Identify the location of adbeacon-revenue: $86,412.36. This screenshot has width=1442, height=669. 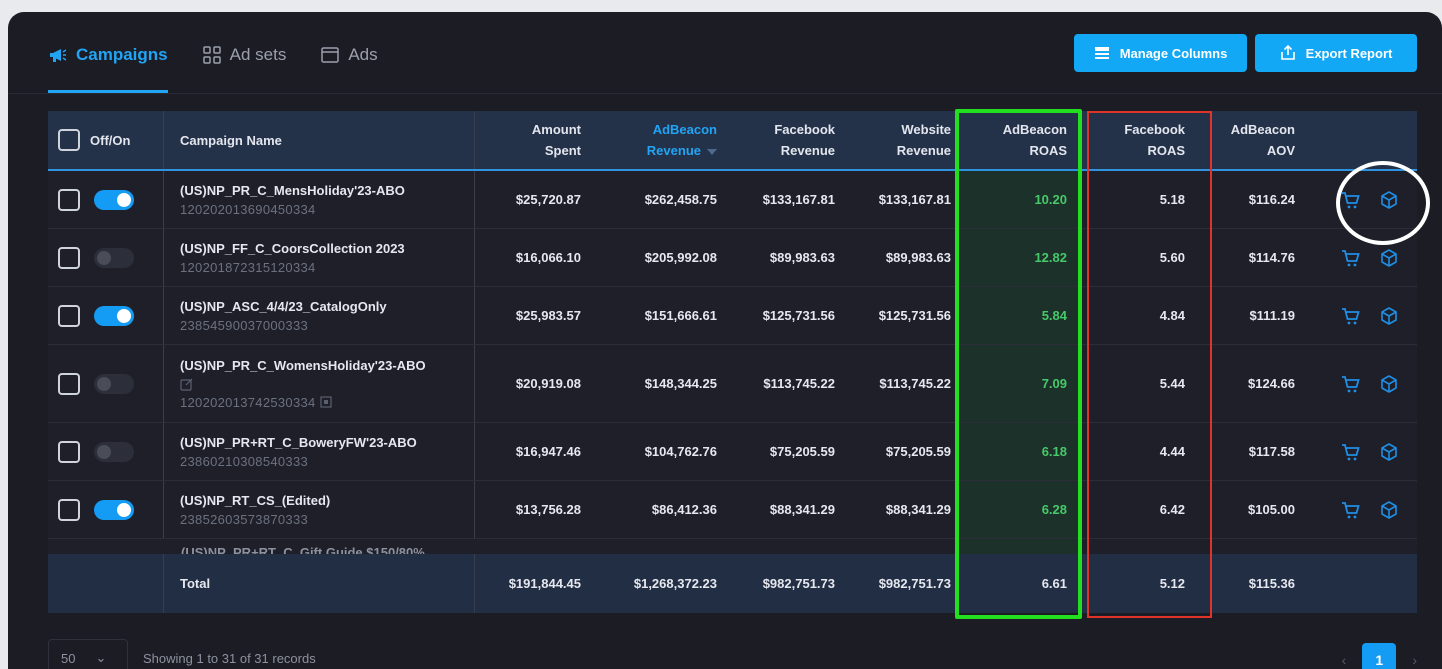
(684, 509).